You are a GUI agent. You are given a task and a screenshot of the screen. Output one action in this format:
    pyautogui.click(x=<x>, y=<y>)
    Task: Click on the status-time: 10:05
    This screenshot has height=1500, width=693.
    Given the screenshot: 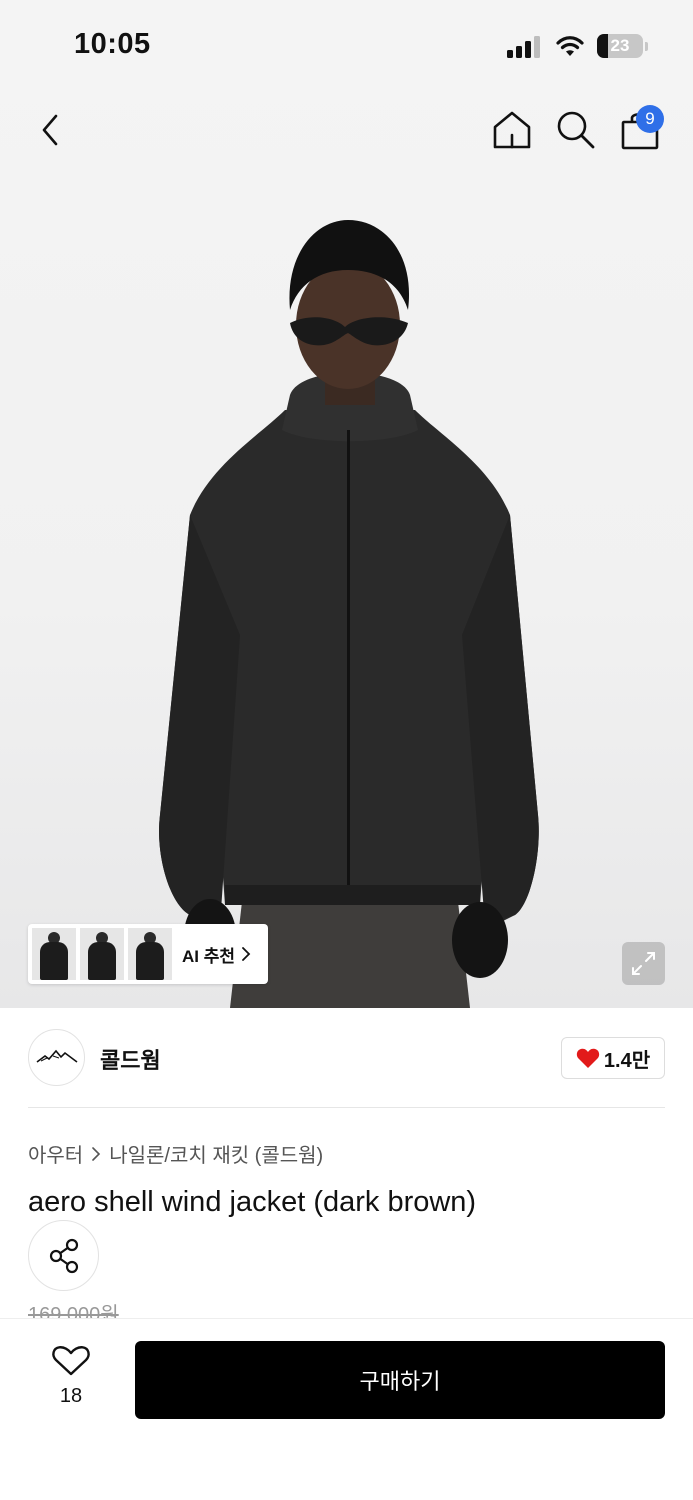 What is the action you would take?
    pyautogui.click(x=112, y=44)
    